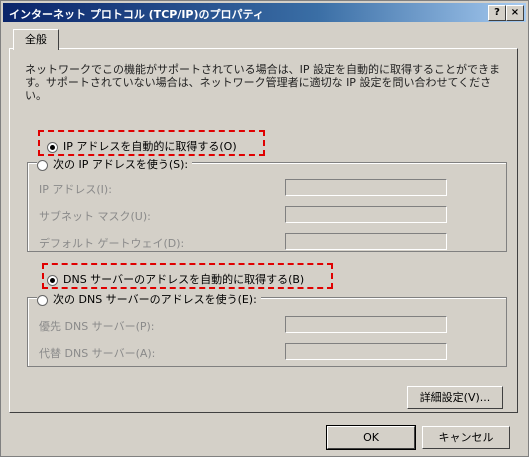  What do you see at coordinates (371, 437) in the screenshot?
I see `ok-button: OK` at bounding box center [371, 437].